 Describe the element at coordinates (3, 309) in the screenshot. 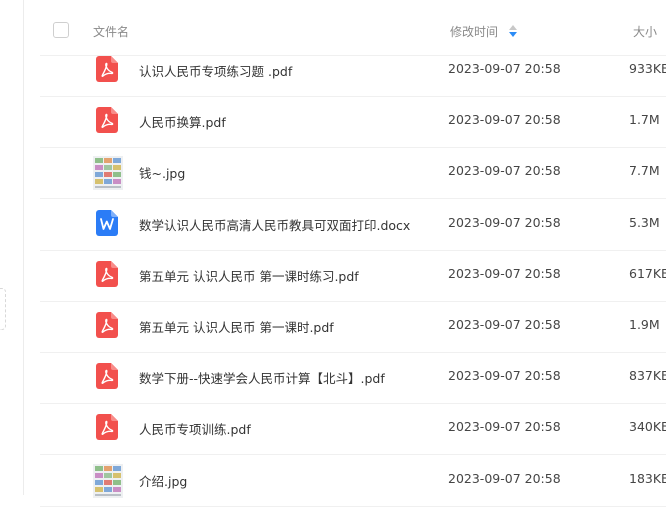

I see `panel-resize-handle` at that location.